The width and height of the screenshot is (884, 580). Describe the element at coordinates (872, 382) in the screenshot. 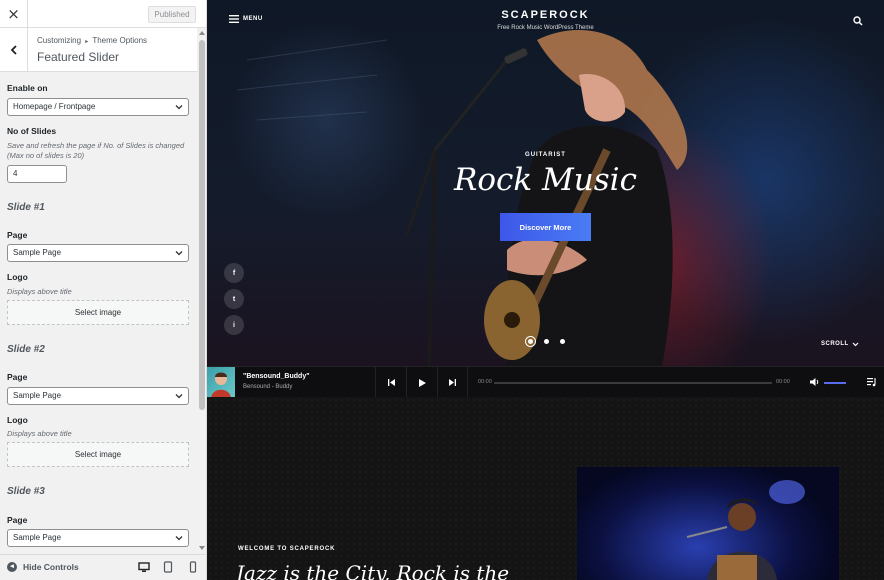

I see `playlist-icon` at that location.